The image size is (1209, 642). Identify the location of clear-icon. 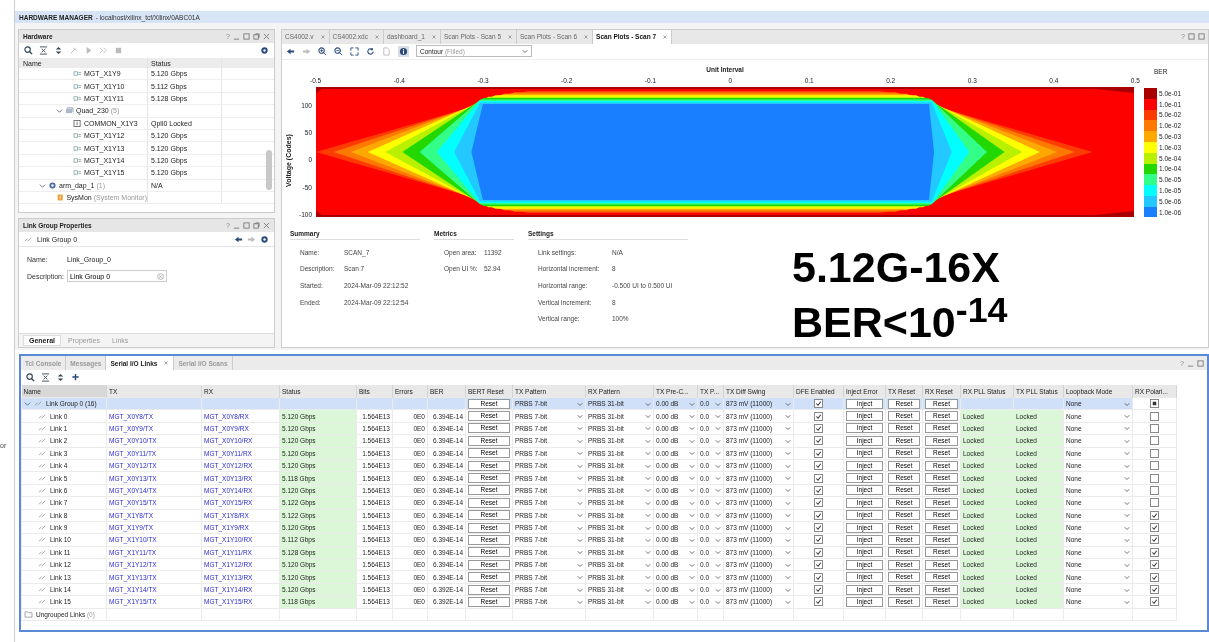
(160, 276).